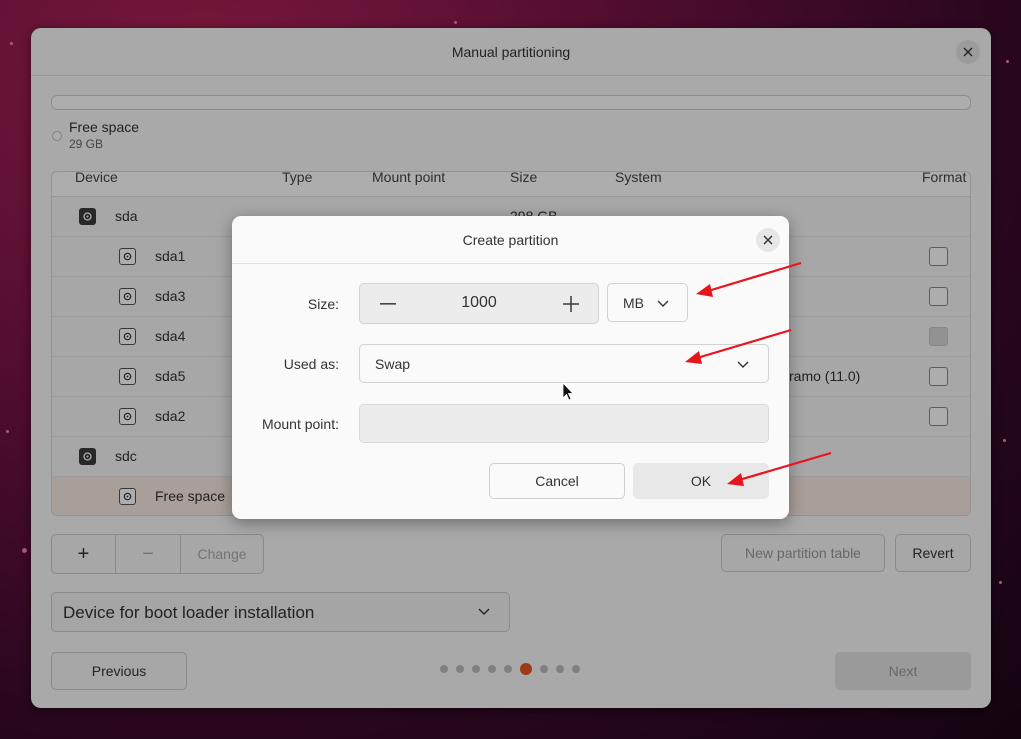 This screenshot has width=1021, height=739. What do you see at coordinates (557, 481) in the screenshot?
I see `cancel-button: Cancel` at bounding box center [557, 481].